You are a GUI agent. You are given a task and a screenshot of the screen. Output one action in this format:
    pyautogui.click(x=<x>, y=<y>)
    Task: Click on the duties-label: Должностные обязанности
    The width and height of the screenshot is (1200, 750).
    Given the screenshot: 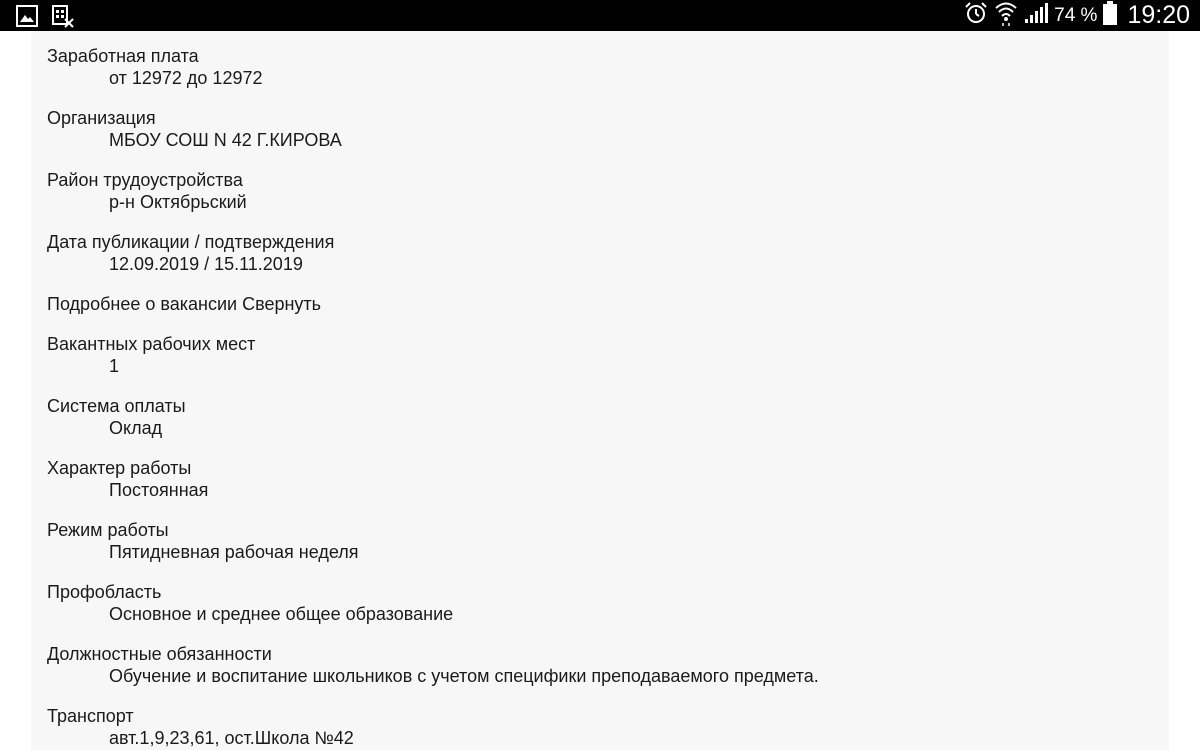 What is the action you would take?
    pyautogui.click(x=159, y=654)
    